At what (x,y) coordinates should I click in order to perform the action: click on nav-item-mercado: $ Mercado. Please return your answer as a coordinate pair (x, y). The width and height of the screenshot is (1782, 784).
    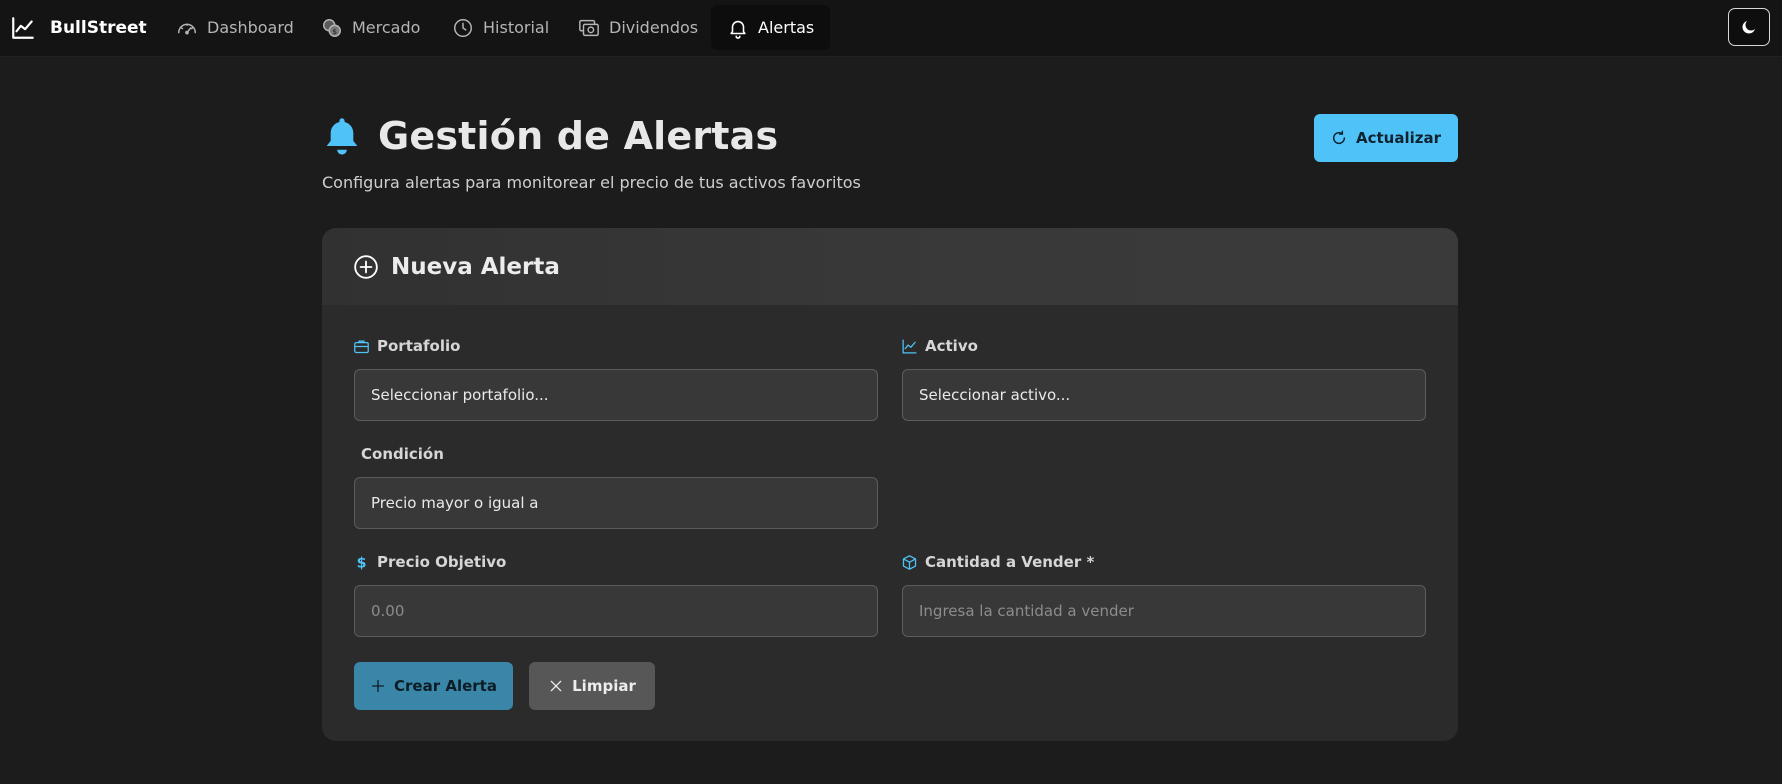
    Looking at the image, I should click on (370, 27).